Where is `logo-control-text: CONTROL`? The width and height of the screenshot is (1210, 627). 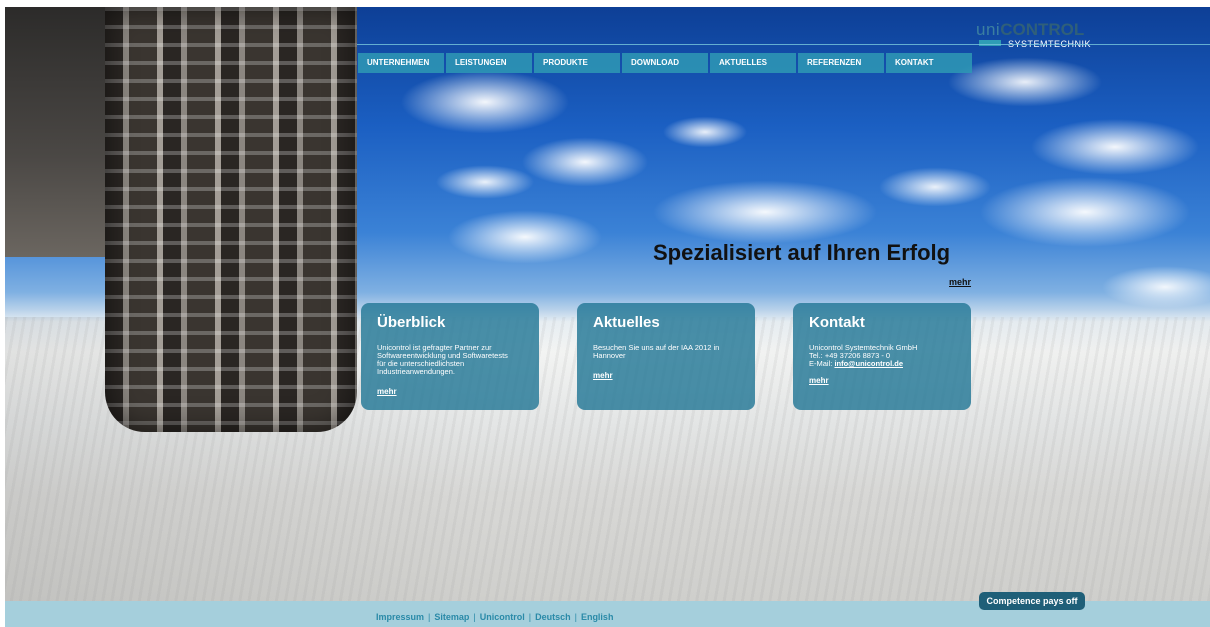 logo-control-text: CONTROL is located at coordinates (1042, 29).